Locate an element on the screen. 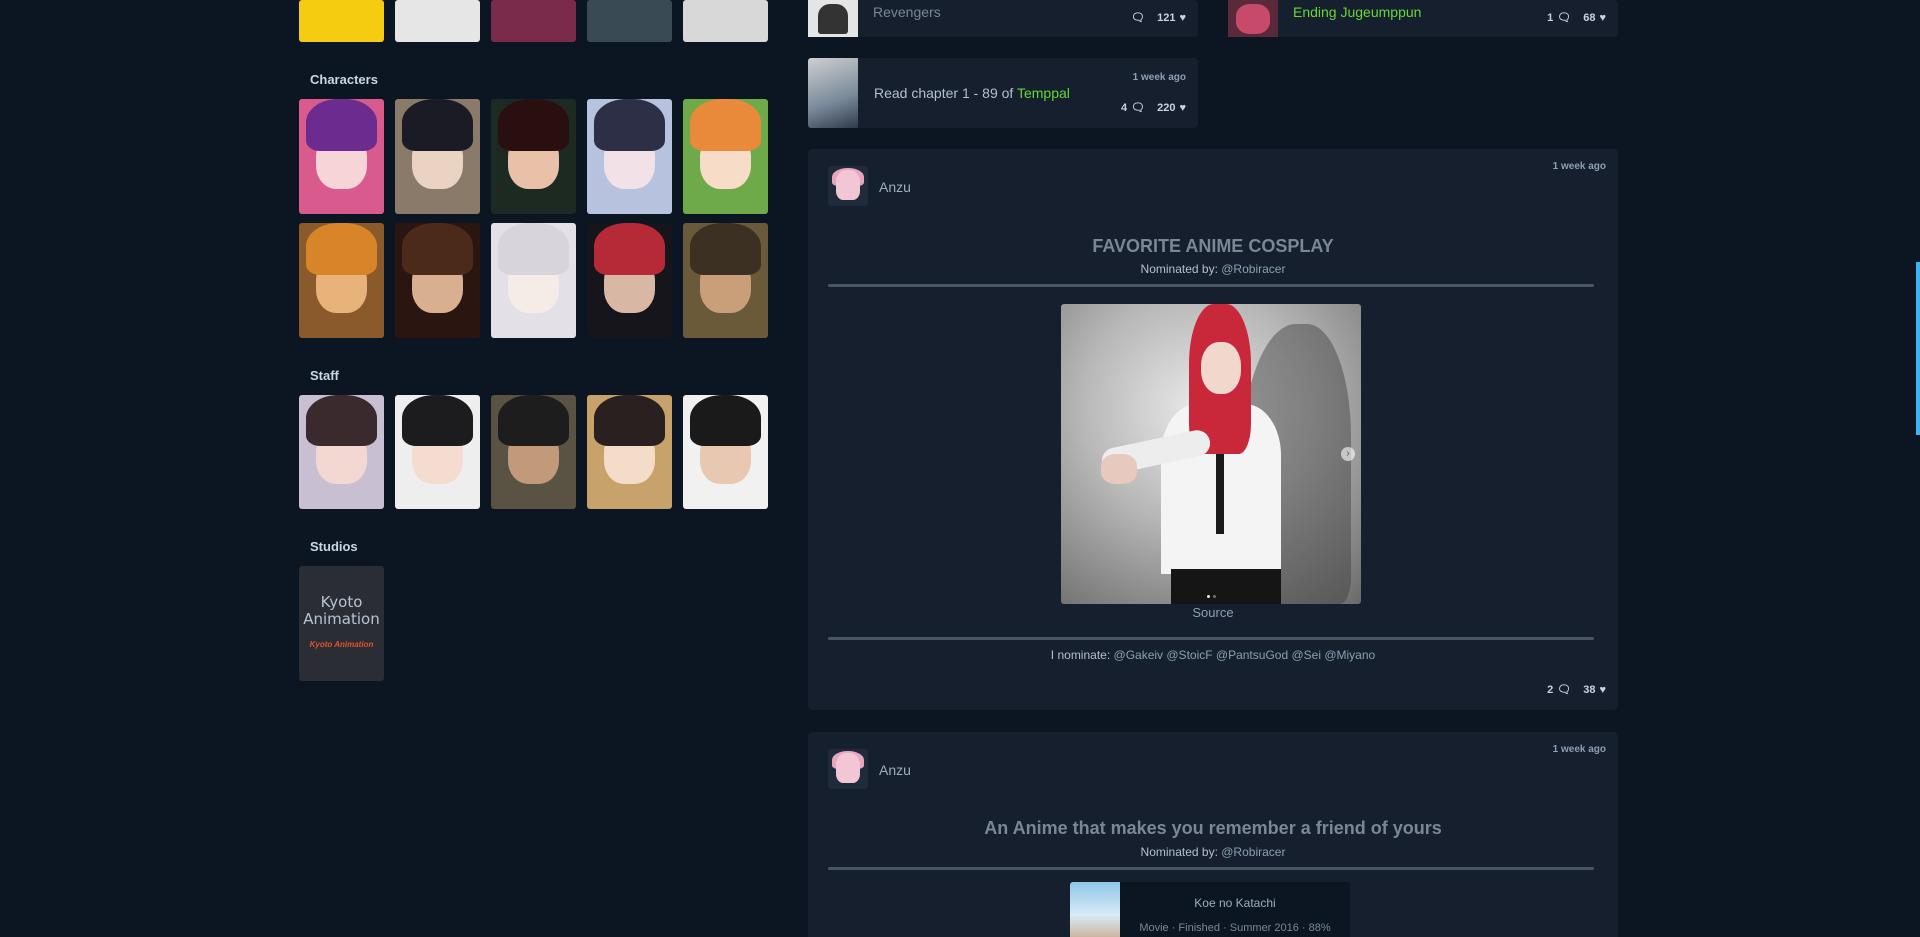 Image resolution: width=1920 pixels, height=937 pixels. like-count-value: 220 is located at coordinates (1166, 107).